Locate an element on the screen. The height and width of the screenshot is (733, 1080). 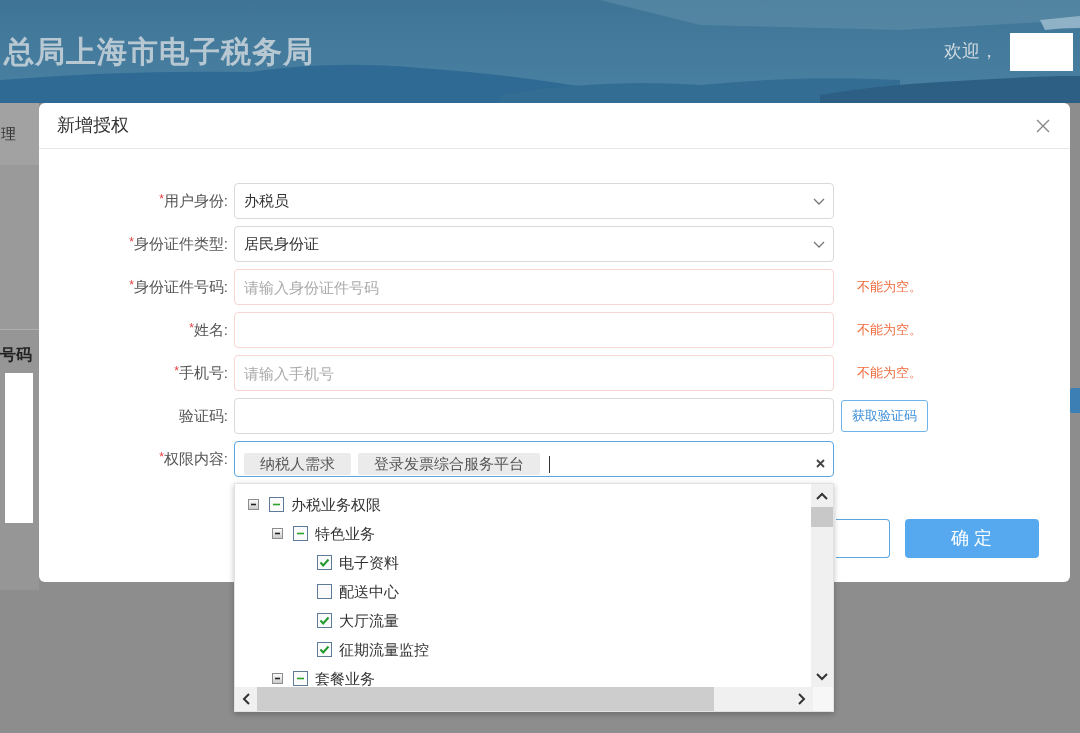
field-label: 验证码: is located at coordinates (203, 415).